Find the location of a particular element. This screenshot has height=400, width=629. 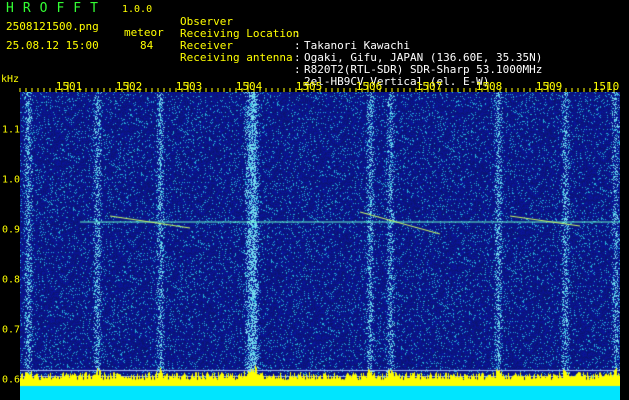

y-tick-label: 1.1 is located at coordinates (11, 130).